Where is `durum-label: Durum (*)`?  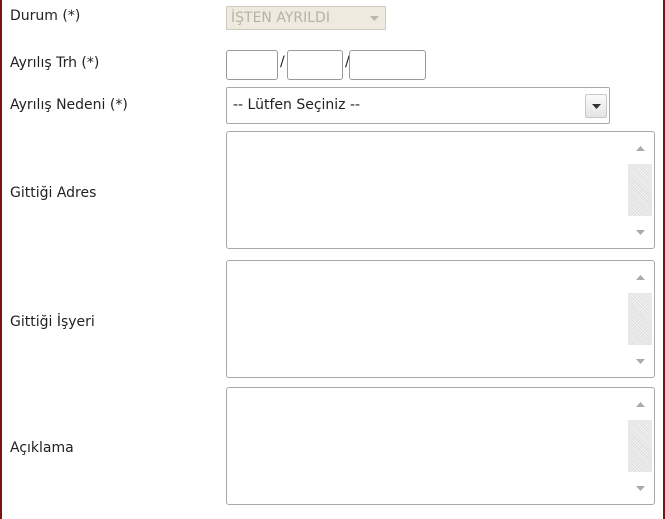 durum-label: Durum (*) is located at coordinates (45, 16).